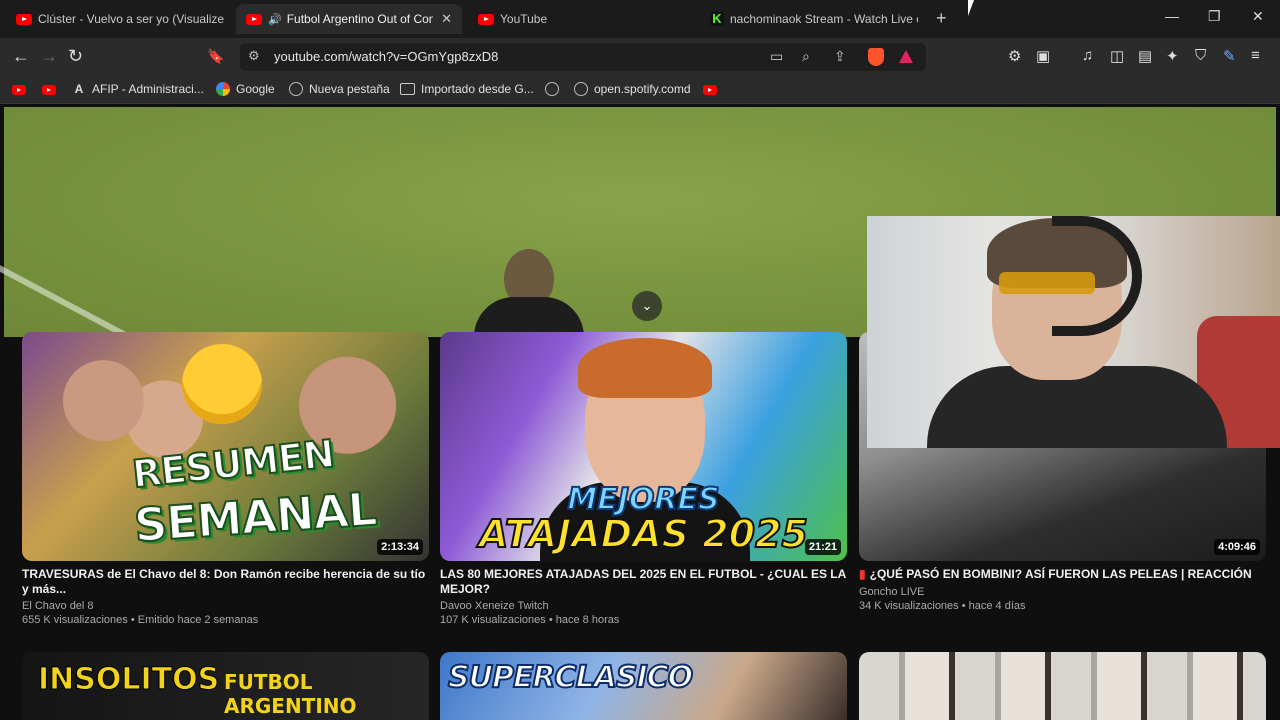  Describe the element at coordinates (643, 446) in the screenshot. I see `video-thumbnail: MEJORES ATAJADAS 2025 21:21` at that location.